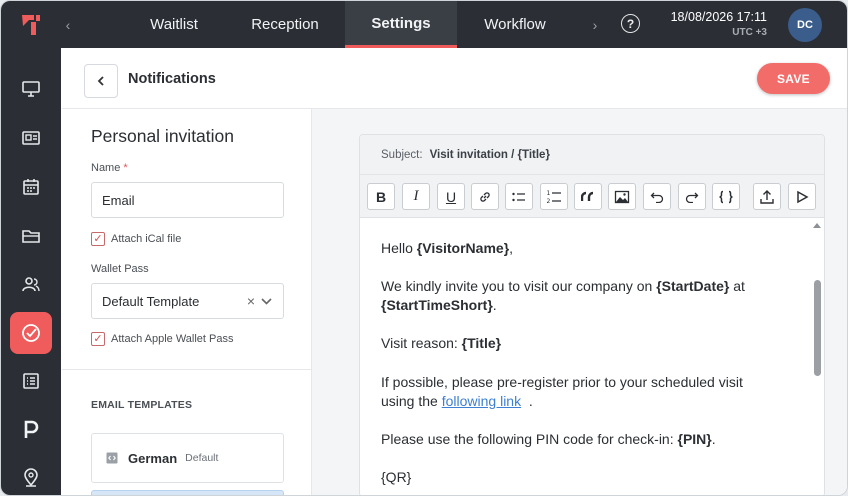 This screenshot has width=848, height=496. I want to click on image-icon, so click(622, 196).